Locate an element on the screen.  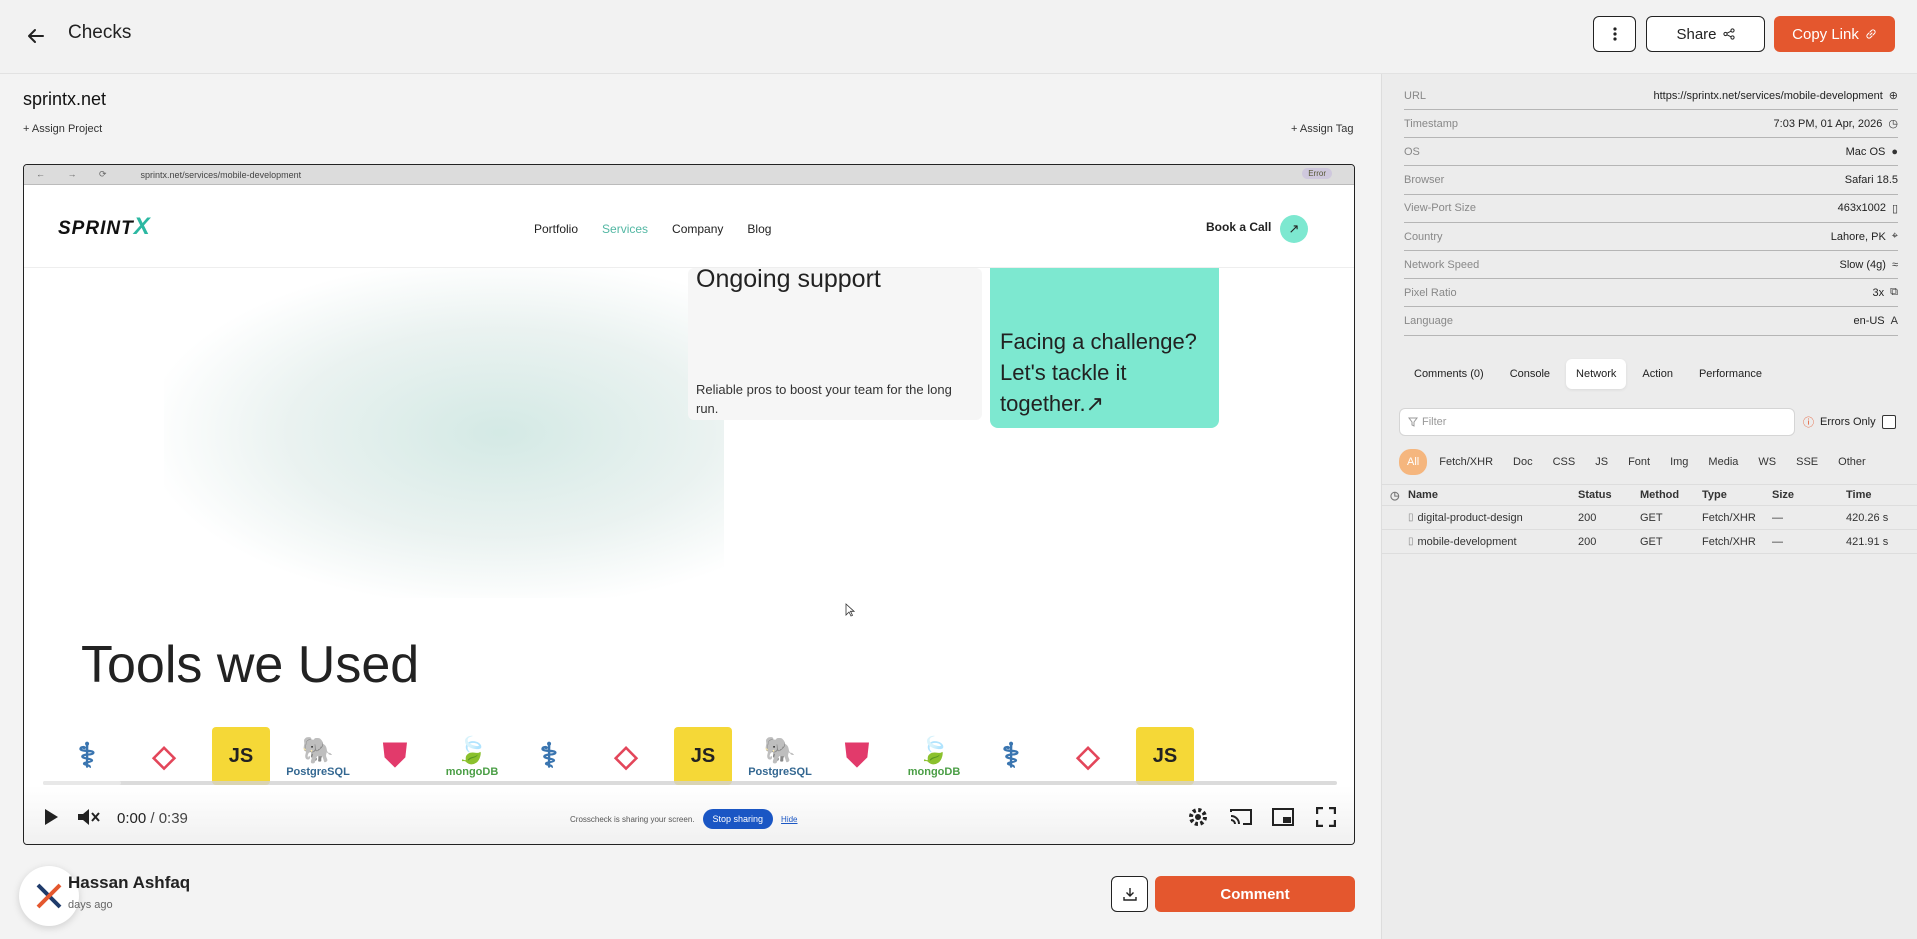
tab-action: Action is located at coordinates (1657, 374).